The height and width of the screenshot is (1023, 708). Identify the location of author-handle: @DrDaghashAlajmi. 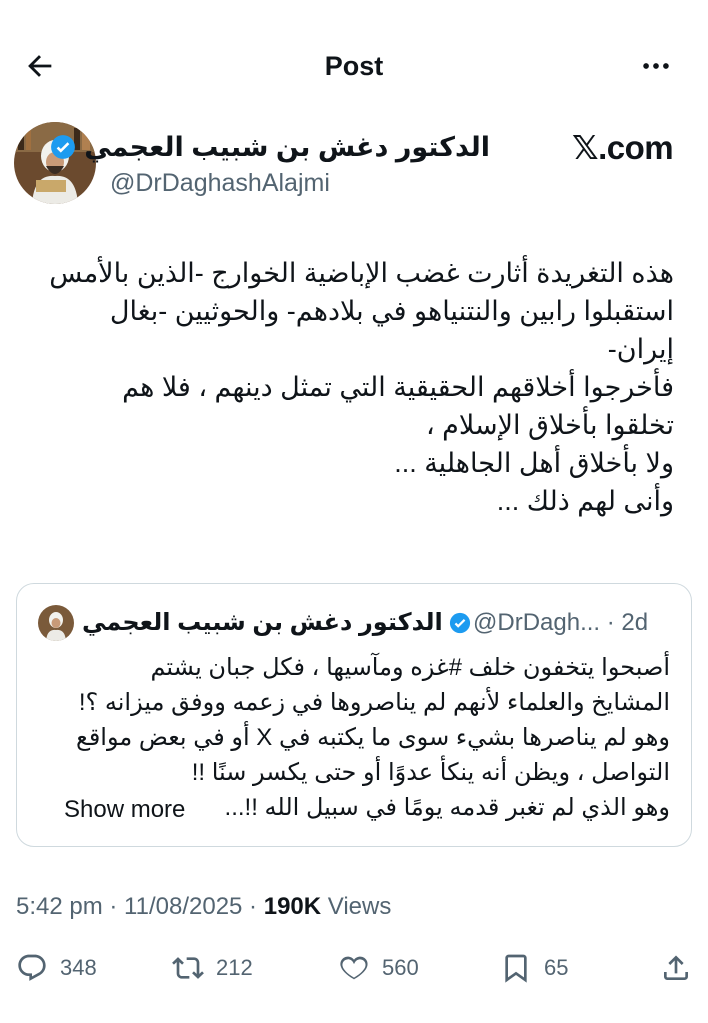
(220, 183).